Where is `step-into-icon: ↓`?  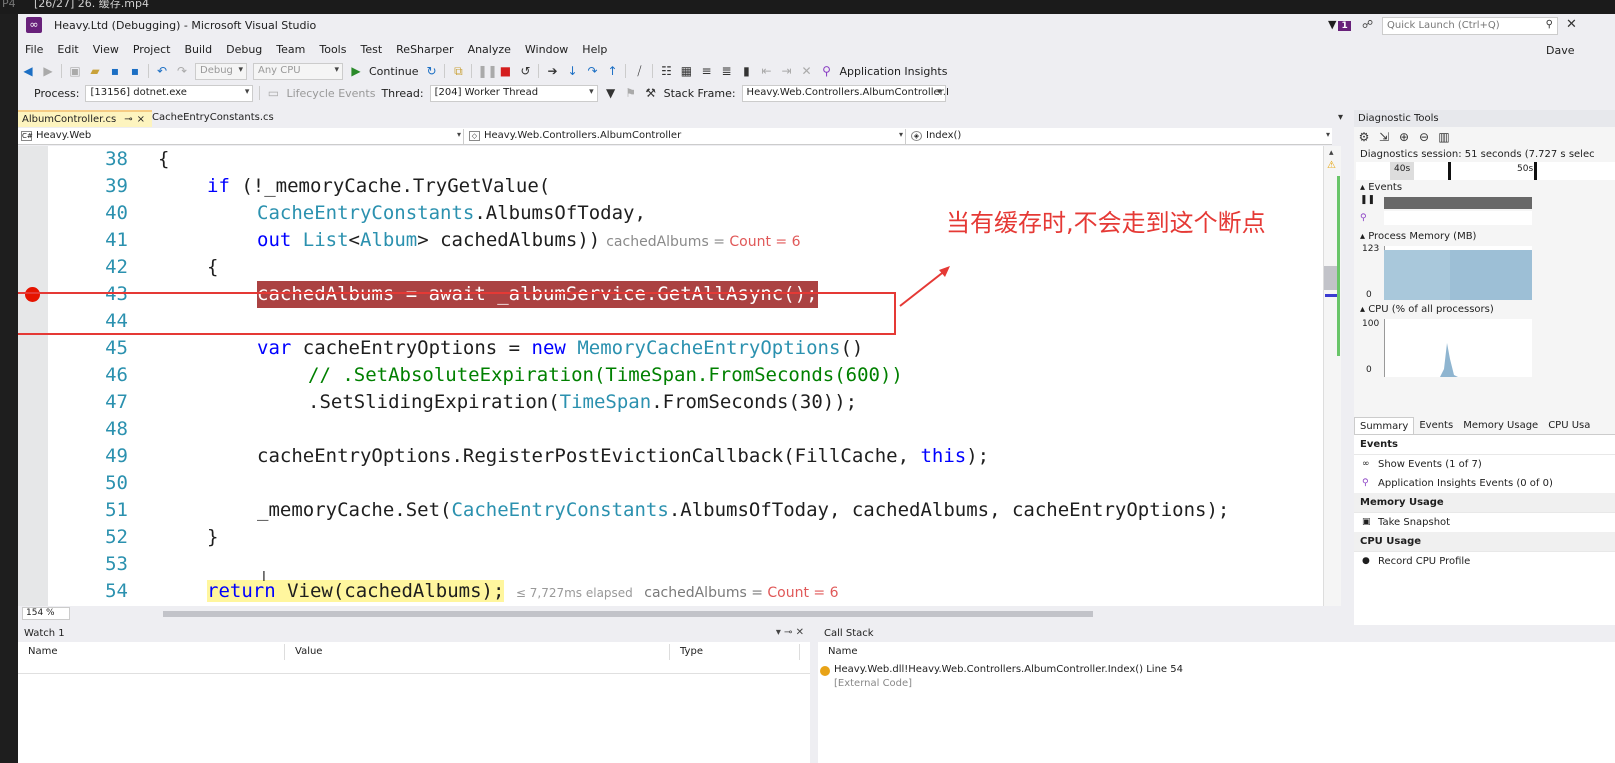 step-into-icon: ↓ is located at coordinates (572, 71).